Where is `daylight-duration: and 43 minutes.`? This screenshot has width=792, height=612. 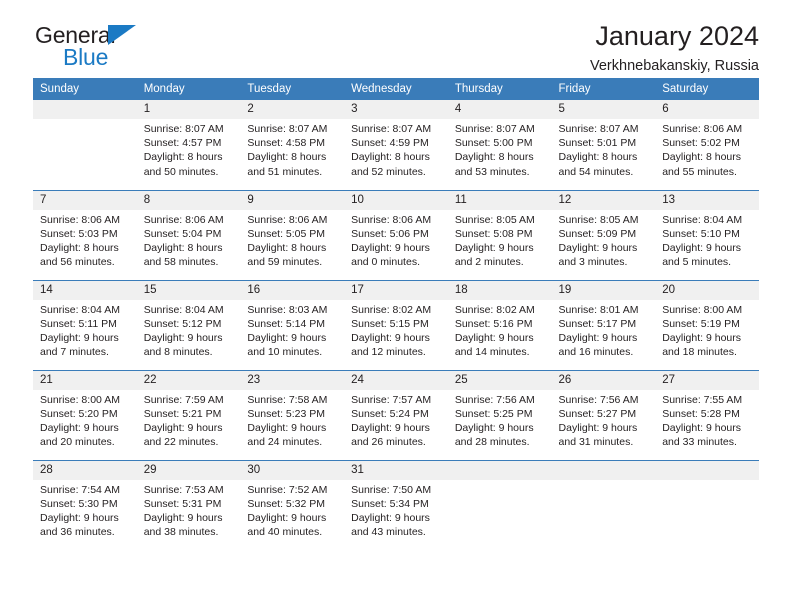 daylight-duration: and 43 minutes. is located at coordinates (388, 532).